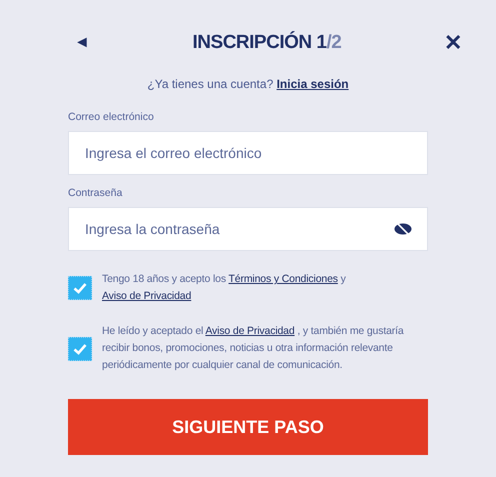 The width and height of the screenshot is (496, 477). What do you see at coordinates (248, 229) in the screenshot?
I see `password-field: Ingresa la contraseña` at bounding box center [248, 229].